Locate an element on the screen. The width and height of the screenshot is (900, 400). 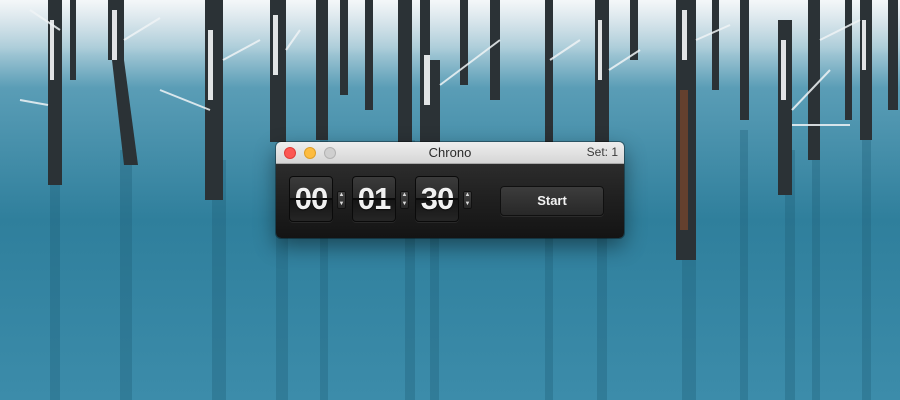
chrono-window: Chrono Set: 1 00 ▲ ▼ 01 ▲ ▼ 30 ▲ ▼ Start is located at coordinates (450, 190).